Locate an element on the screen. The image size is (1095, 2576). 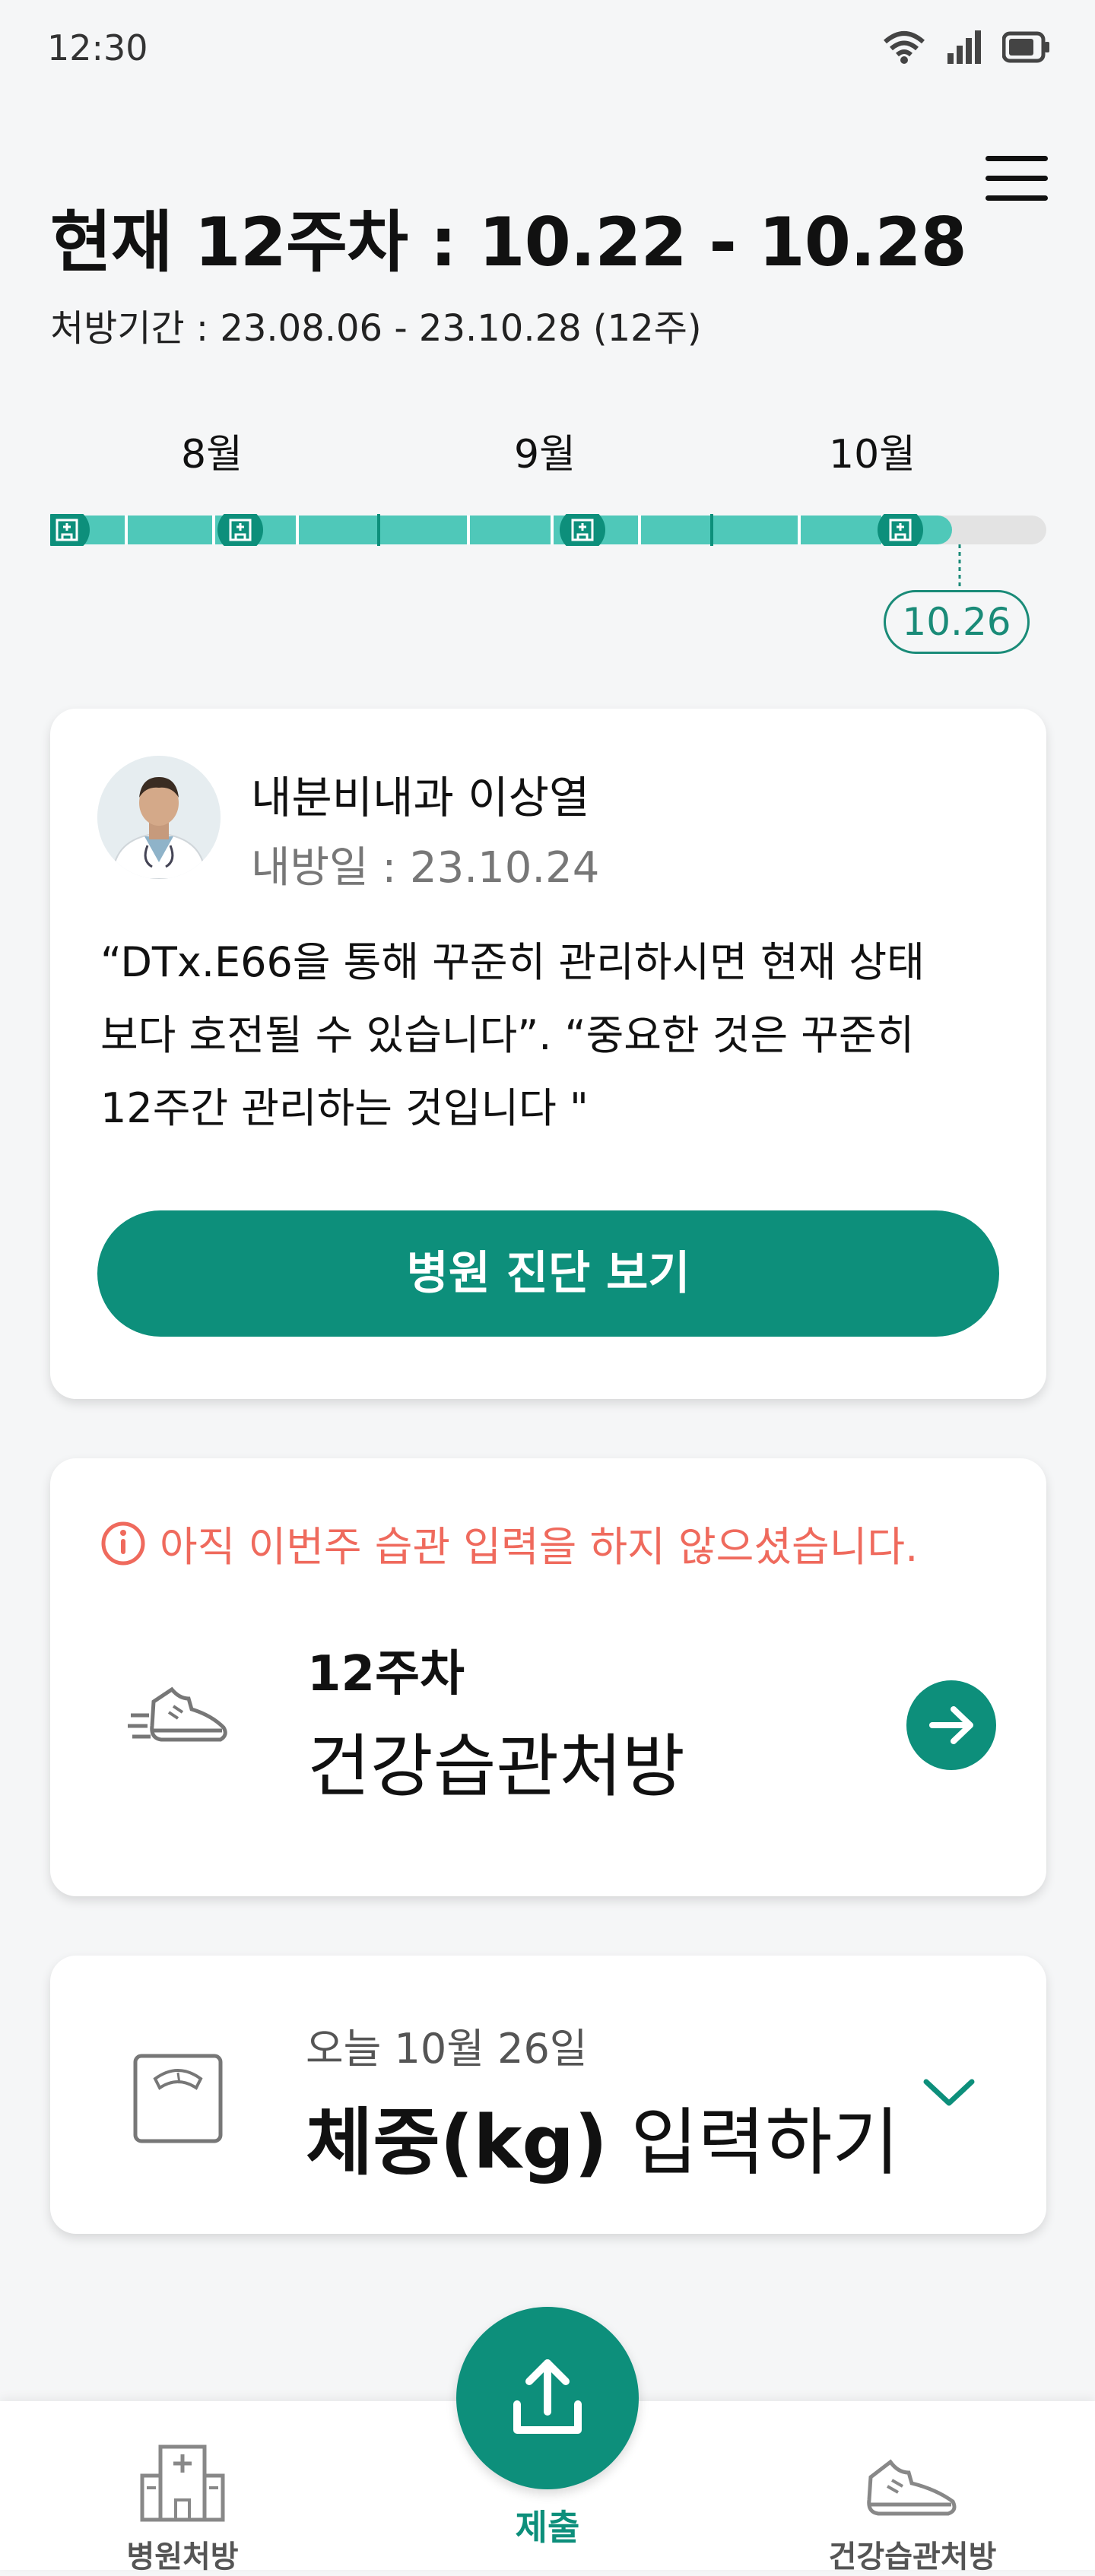
scale-icon is located at coordinates (178, 2098).